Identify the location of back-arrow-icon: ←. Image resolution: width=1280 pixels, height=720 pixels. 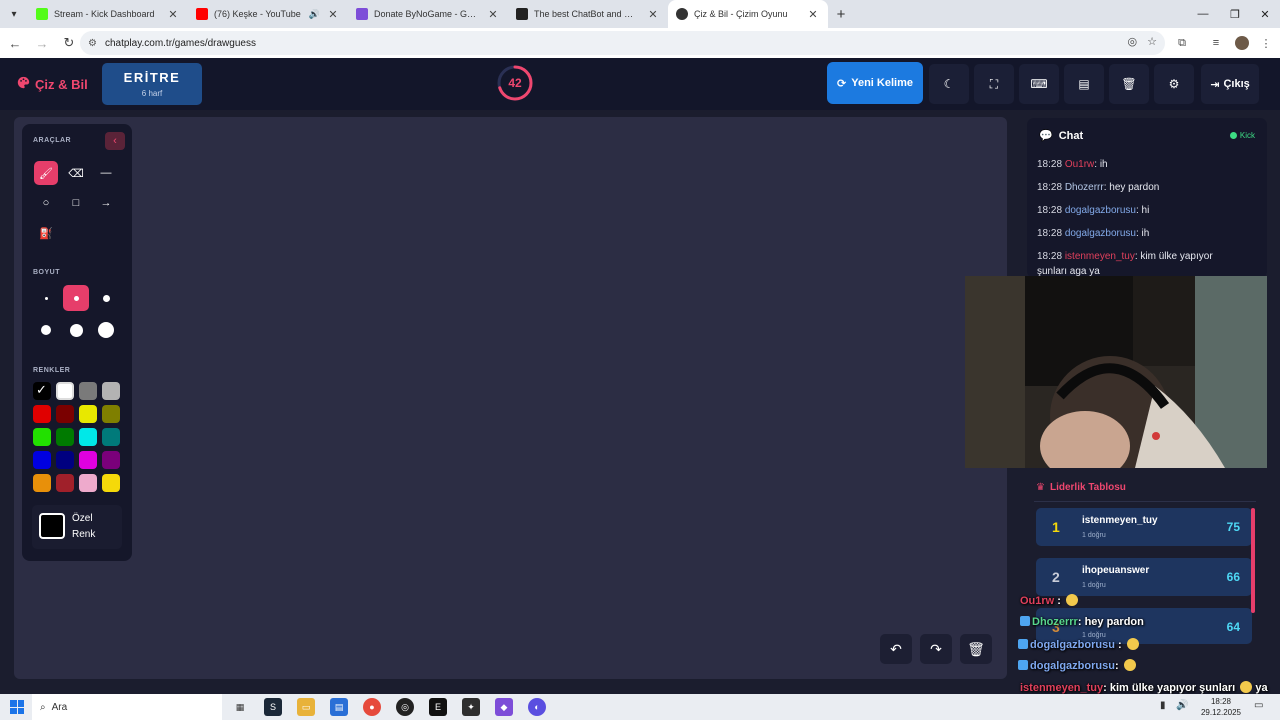
(15, 43).